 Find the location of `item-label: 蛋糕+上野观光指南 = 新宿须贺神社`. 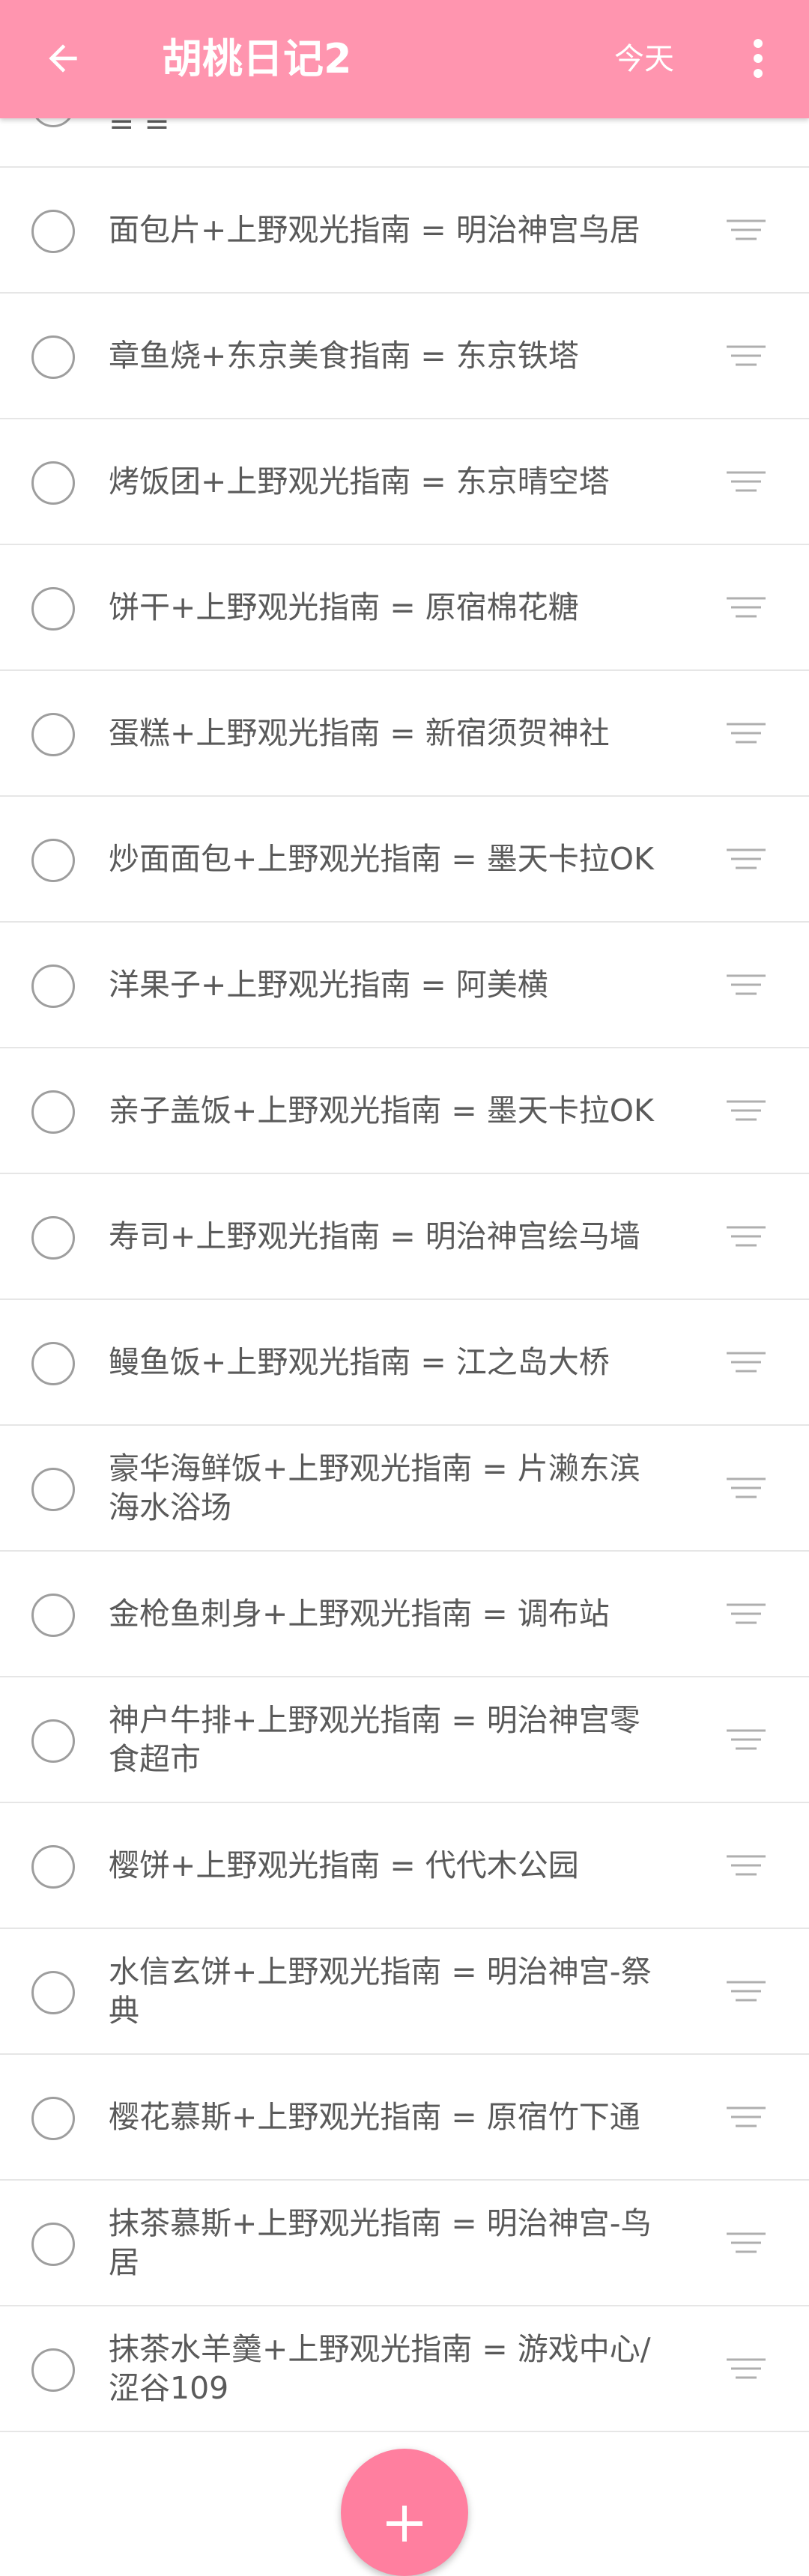

item-label: 蛋糕+上野观光指南 = 新宿须贺神社 is located at coordinates (400, 733).